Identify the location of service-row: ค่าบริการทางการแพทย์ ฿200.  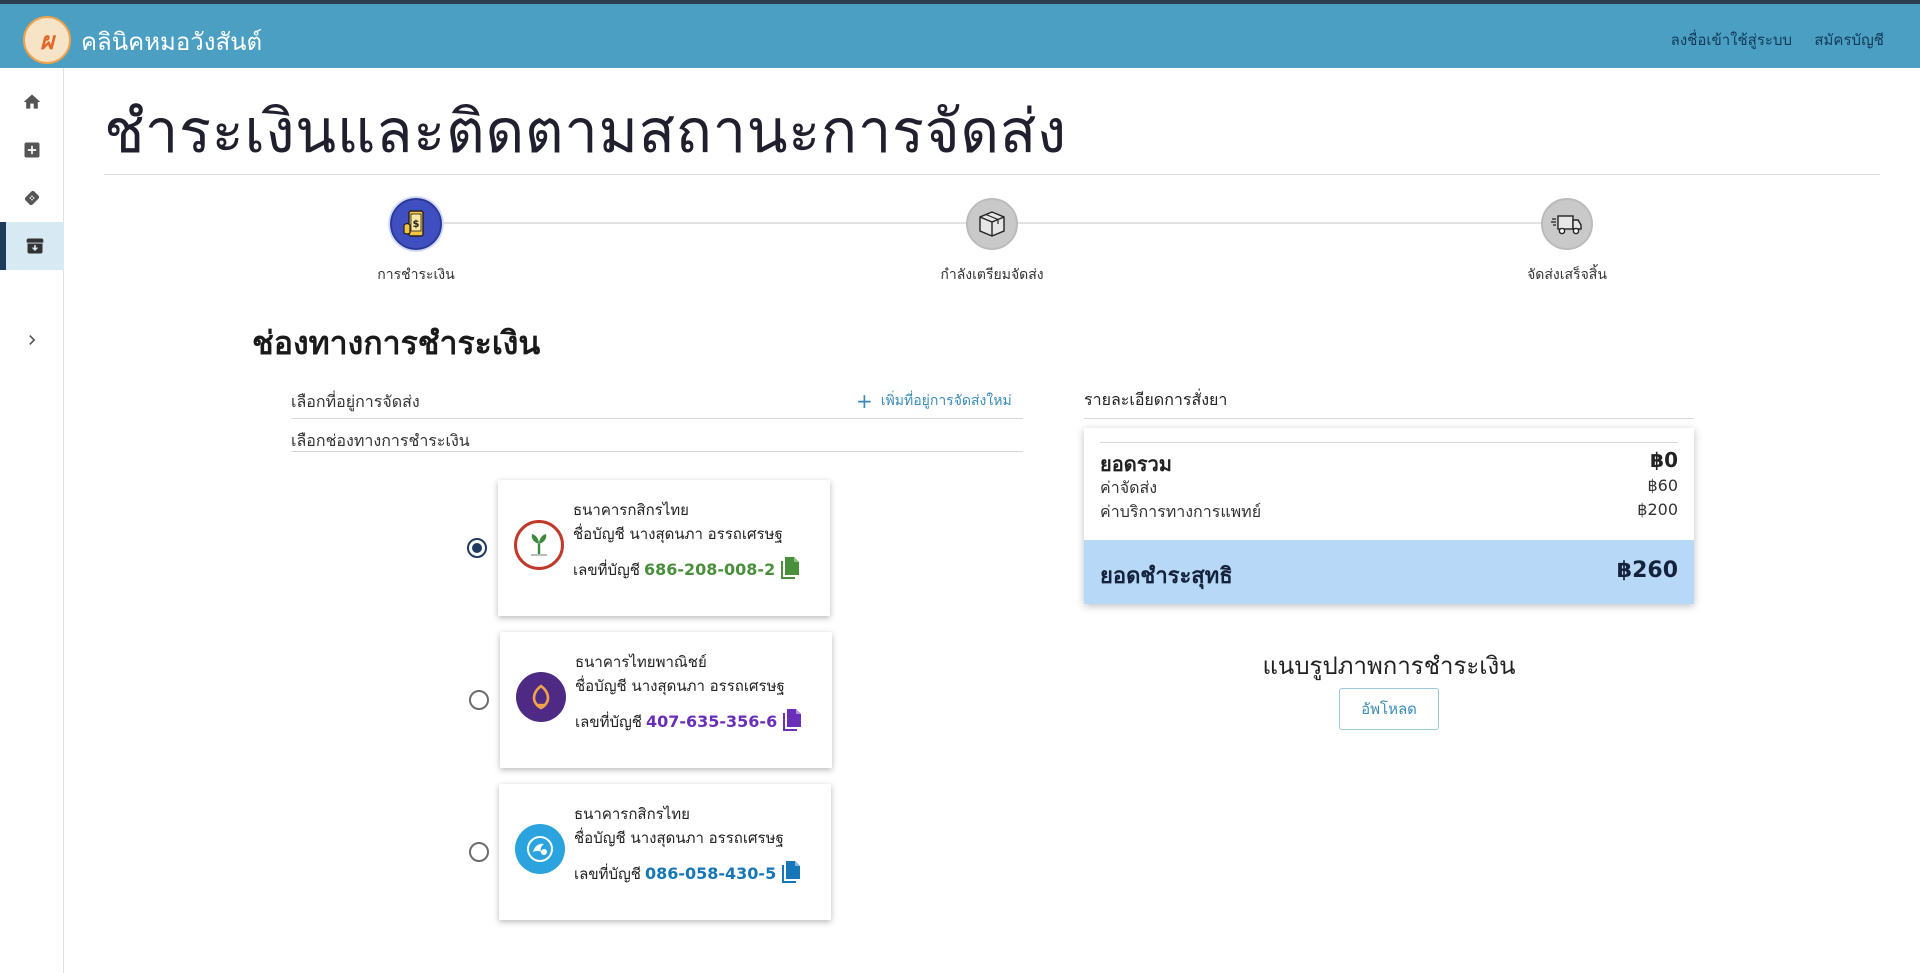
(1389, 512).